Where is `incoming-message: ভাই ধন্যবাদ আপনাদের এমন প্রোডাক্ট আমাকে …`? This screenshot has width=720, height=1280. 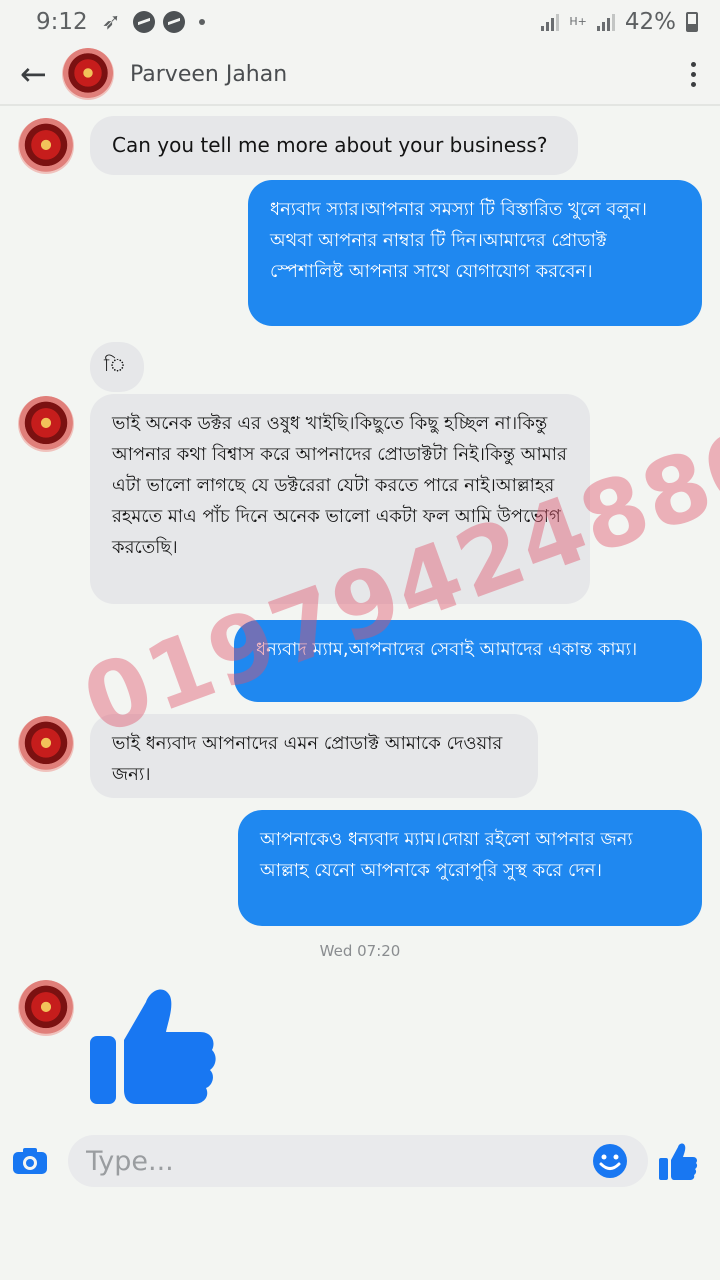 incoming-message: ভাই ধন্যবাদ আপনাদের এমন প্রোডাক্ট আমাকে … is located at coordinates (314, 756).